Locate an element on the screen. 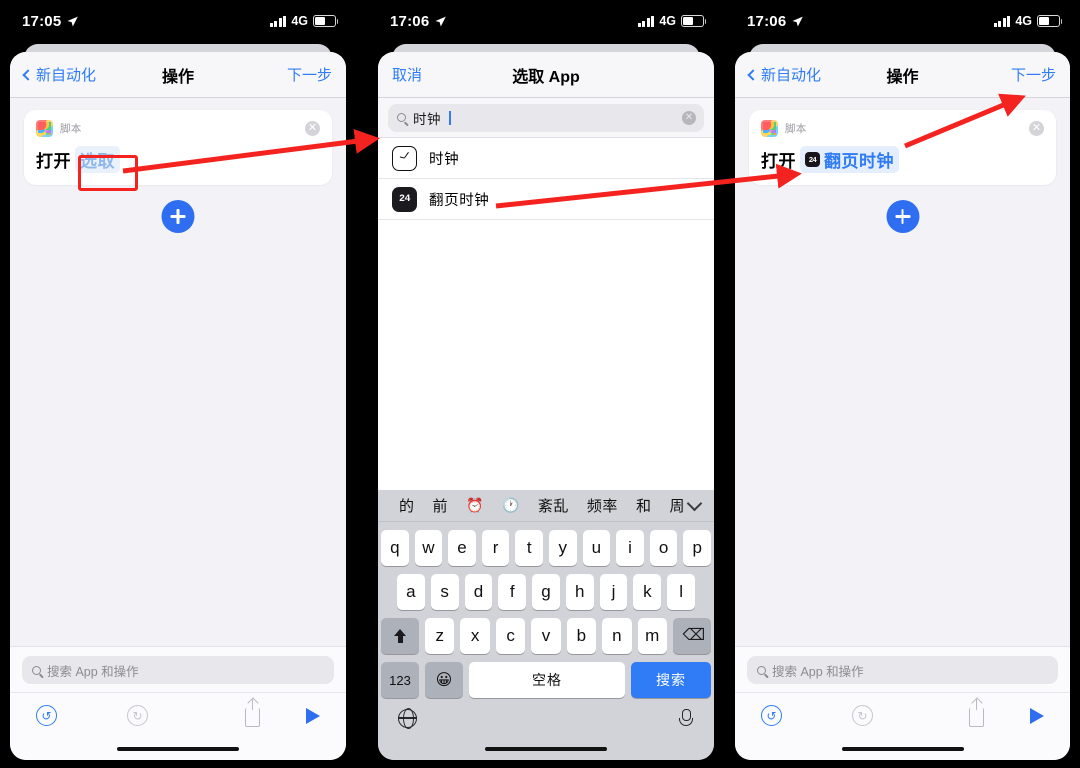  globe-icon is located at coordinates (407, 718).